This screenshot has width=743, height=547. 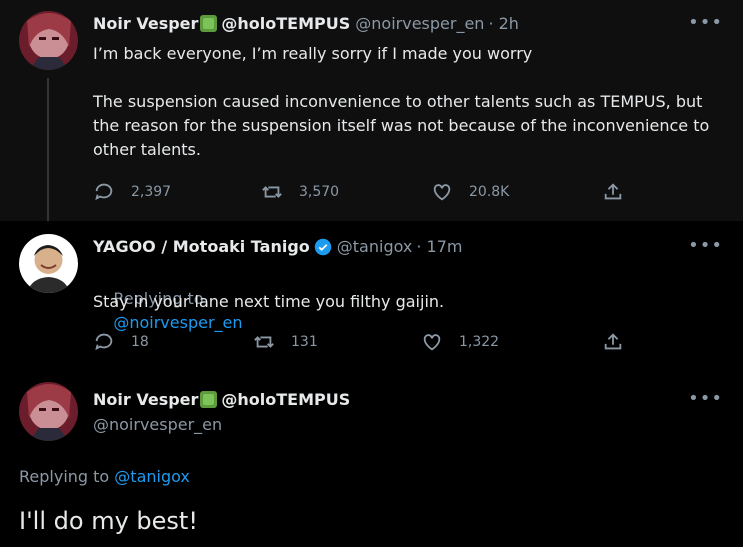 I want to click on reply-count: 18, so click(x=140, y=342).